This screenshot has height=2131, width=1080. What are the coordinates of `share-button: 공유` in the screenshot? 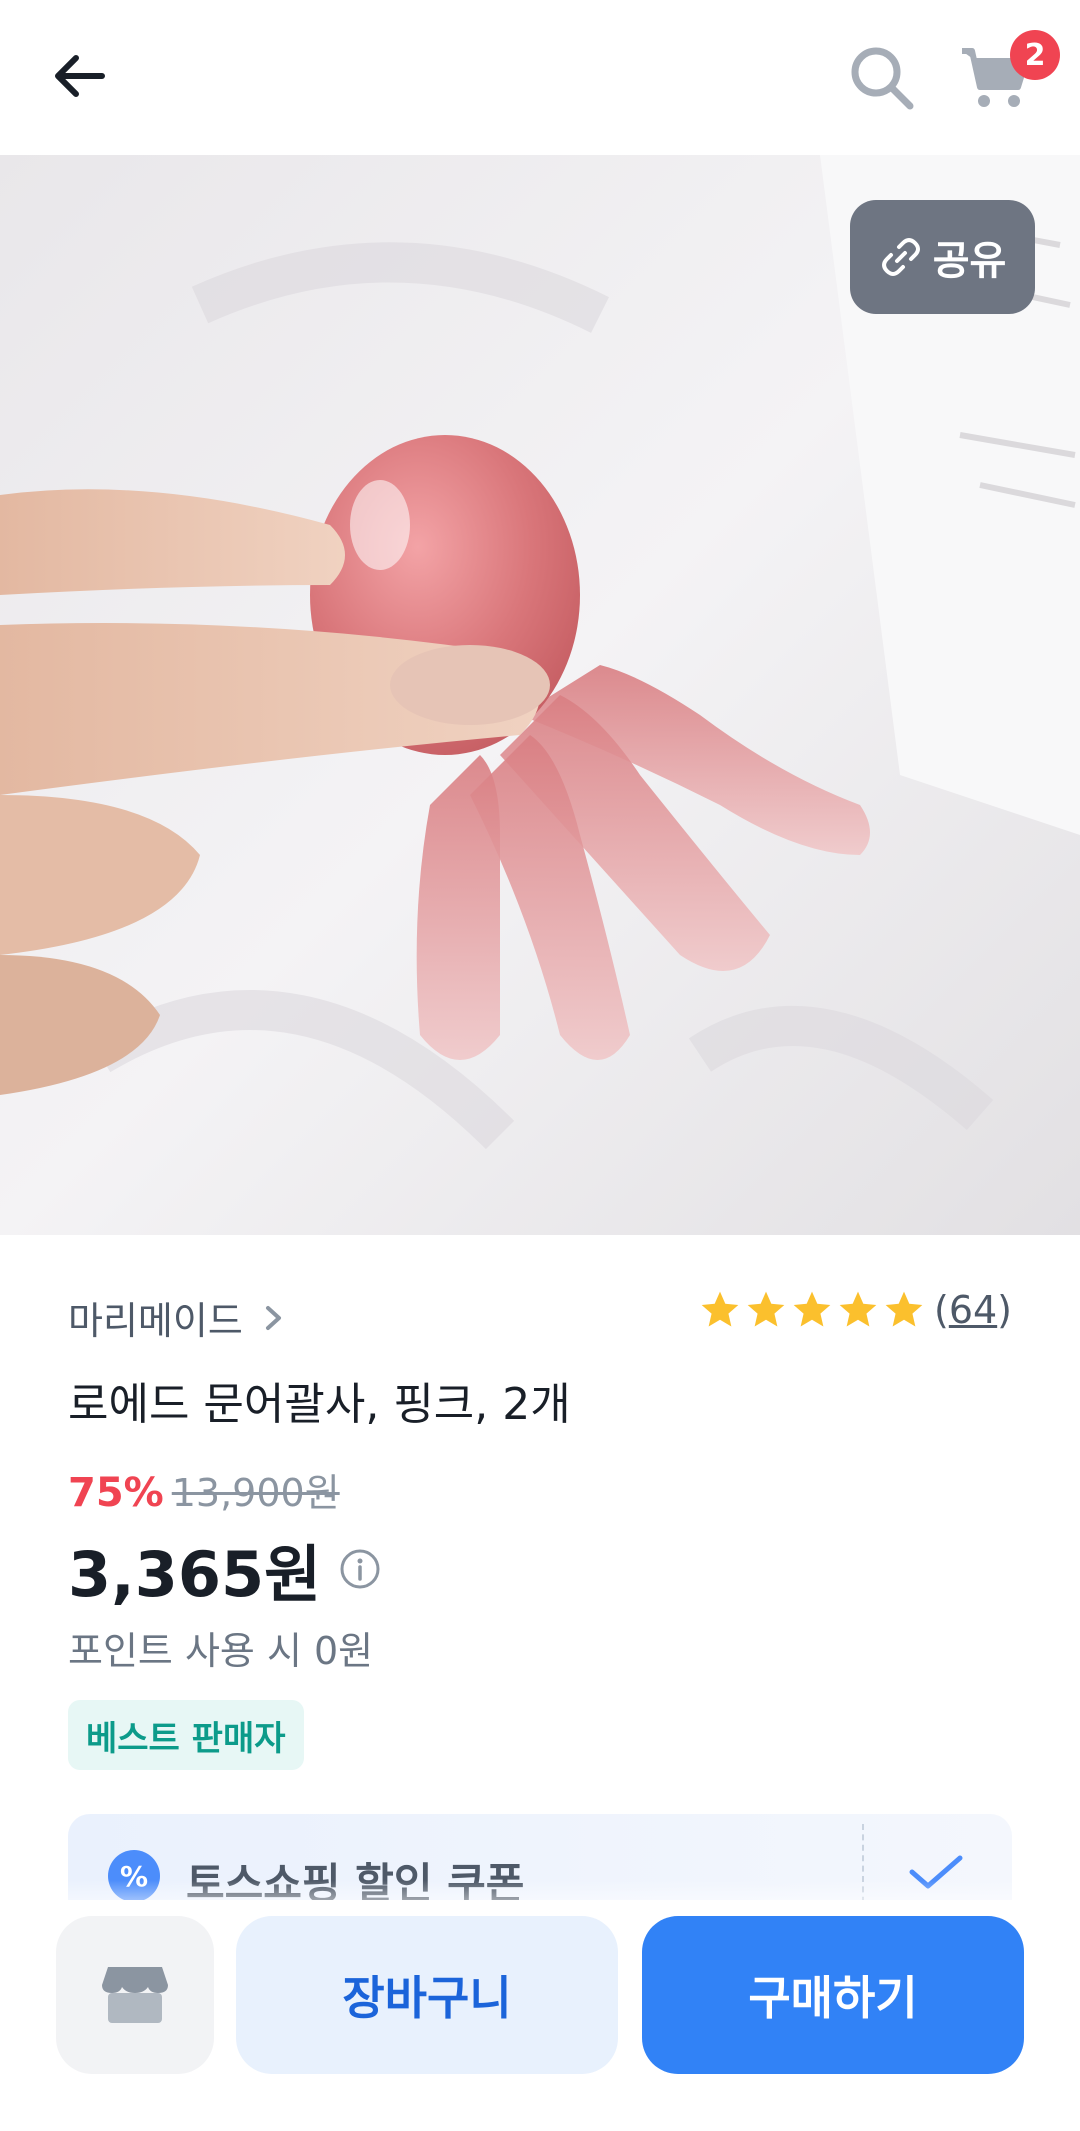 It's located at (942, 257).